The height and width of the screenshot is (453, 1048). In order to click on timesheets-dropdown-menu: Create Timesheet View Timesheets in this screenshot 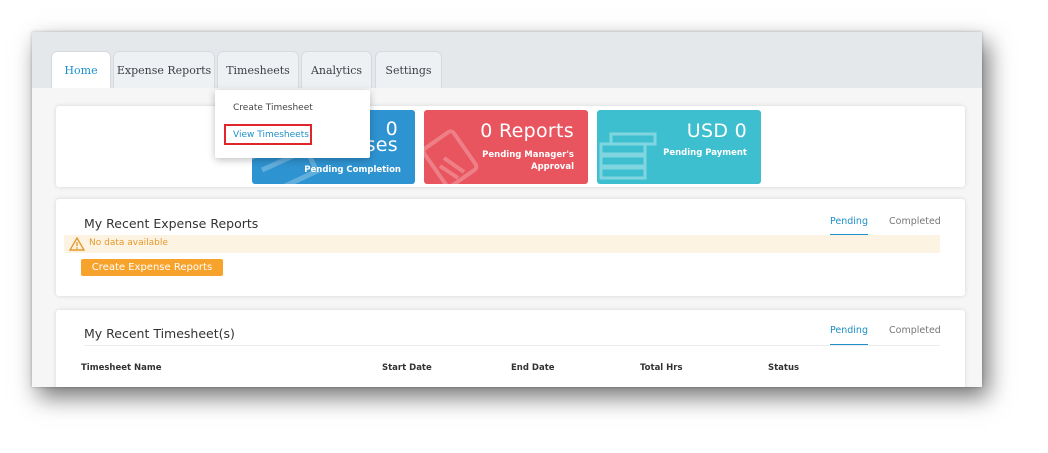, I will do `click(292, 124)`.